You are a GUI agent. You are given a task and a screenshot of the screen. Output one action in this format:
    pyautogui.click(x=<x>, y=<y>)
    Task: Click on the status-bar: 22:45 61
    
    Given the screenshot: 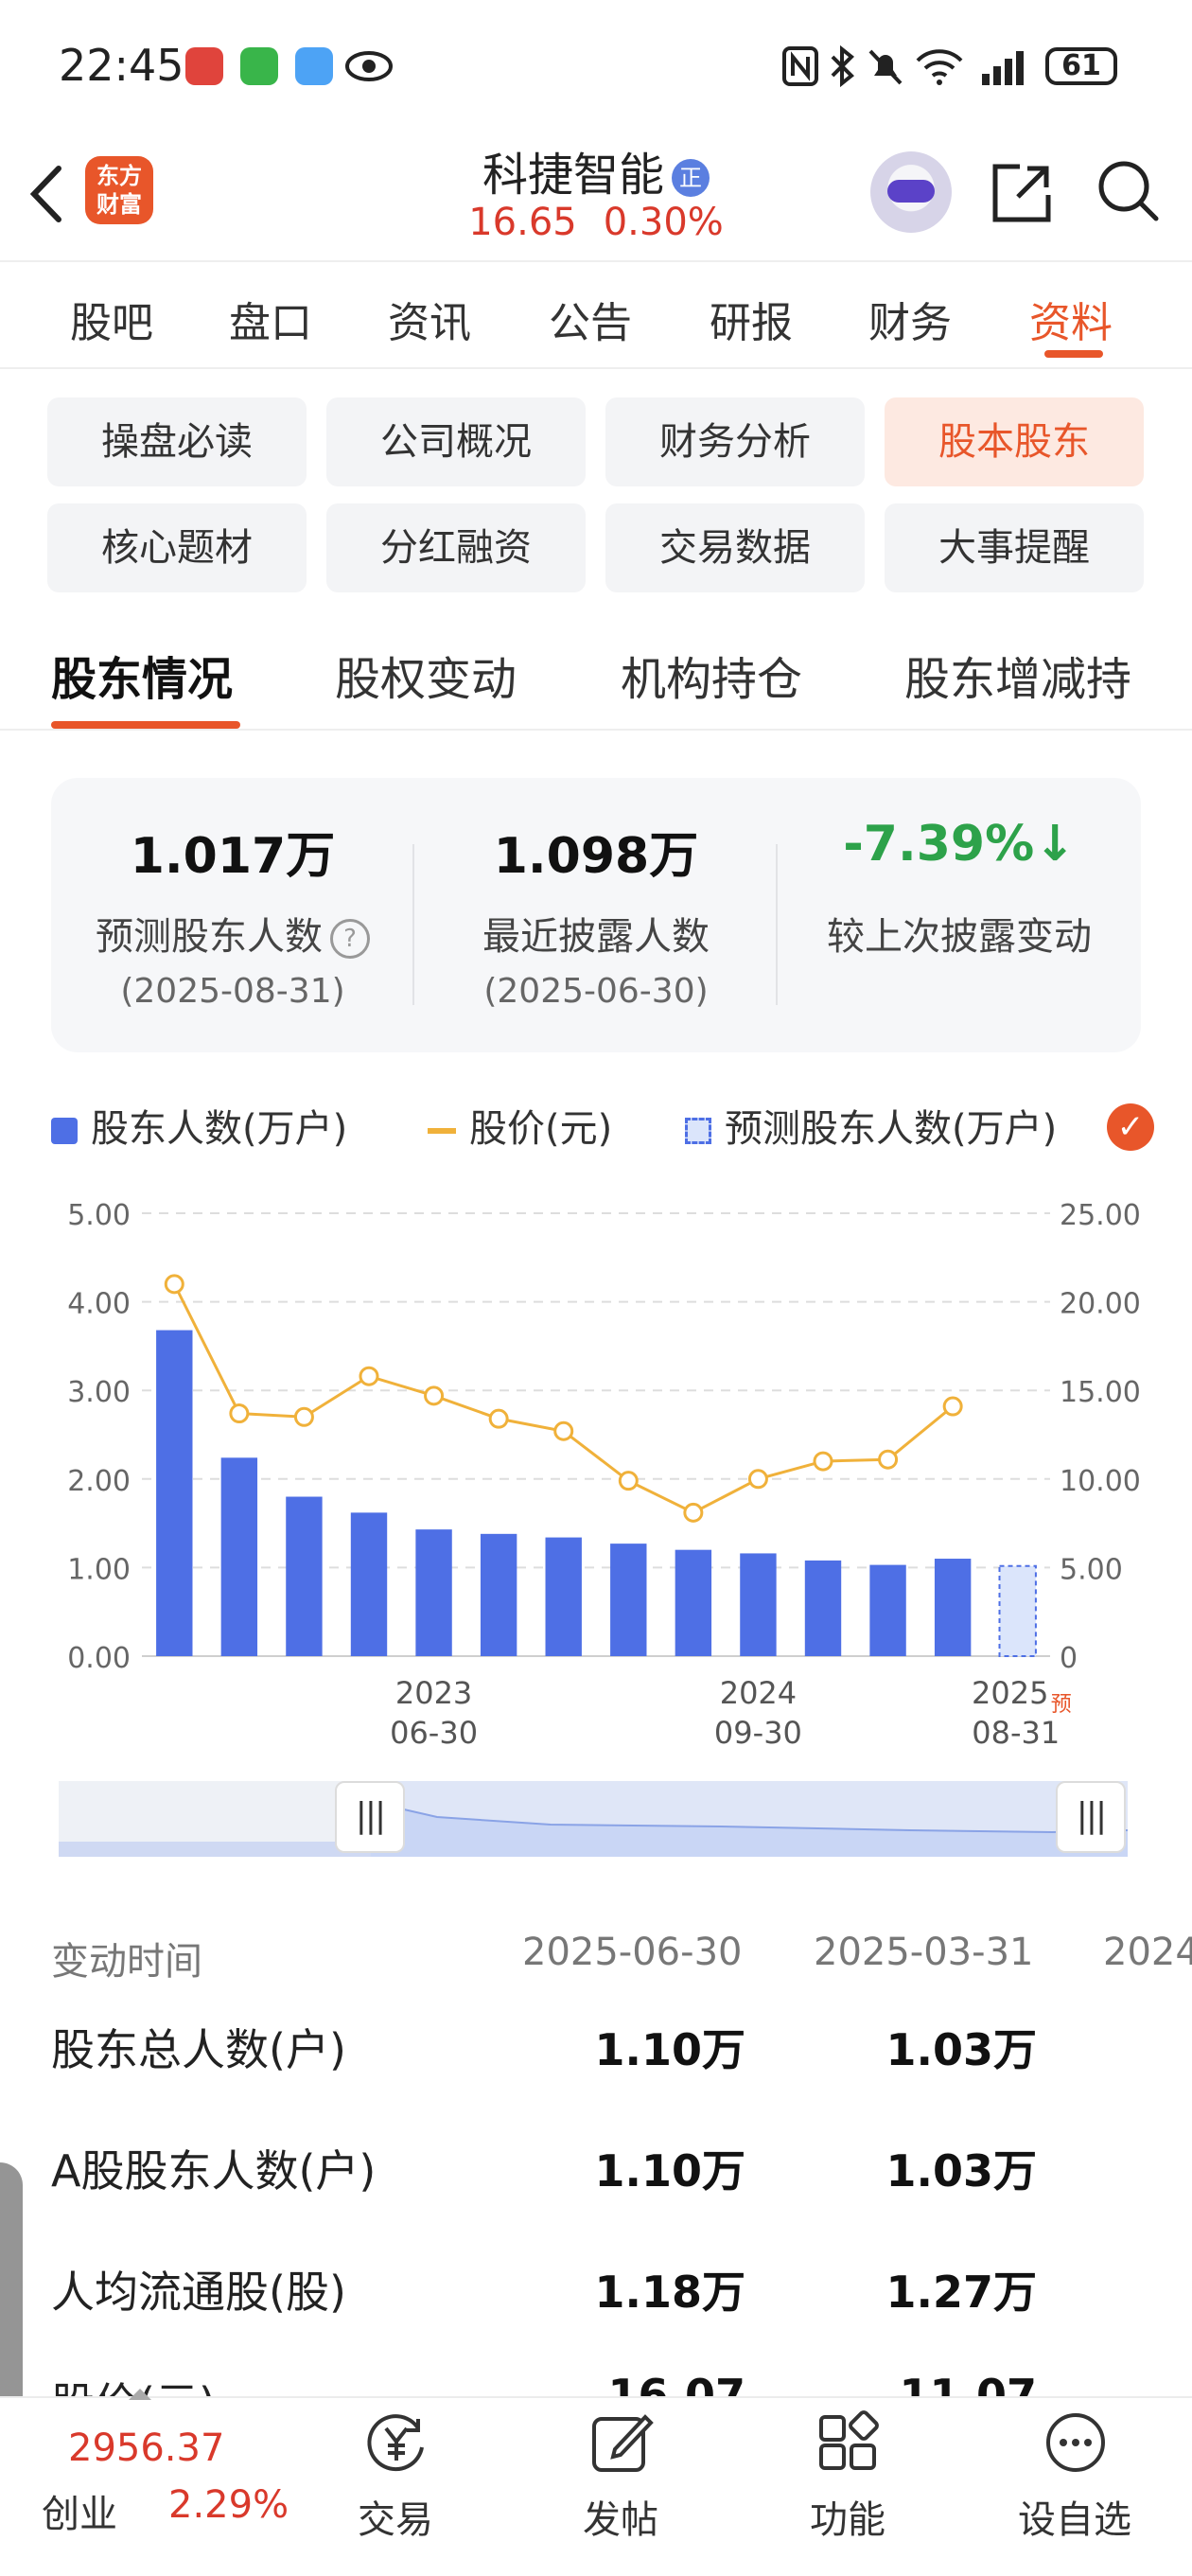 What is the action you would take?
    pyautogui.click(x=596, y=66)
    